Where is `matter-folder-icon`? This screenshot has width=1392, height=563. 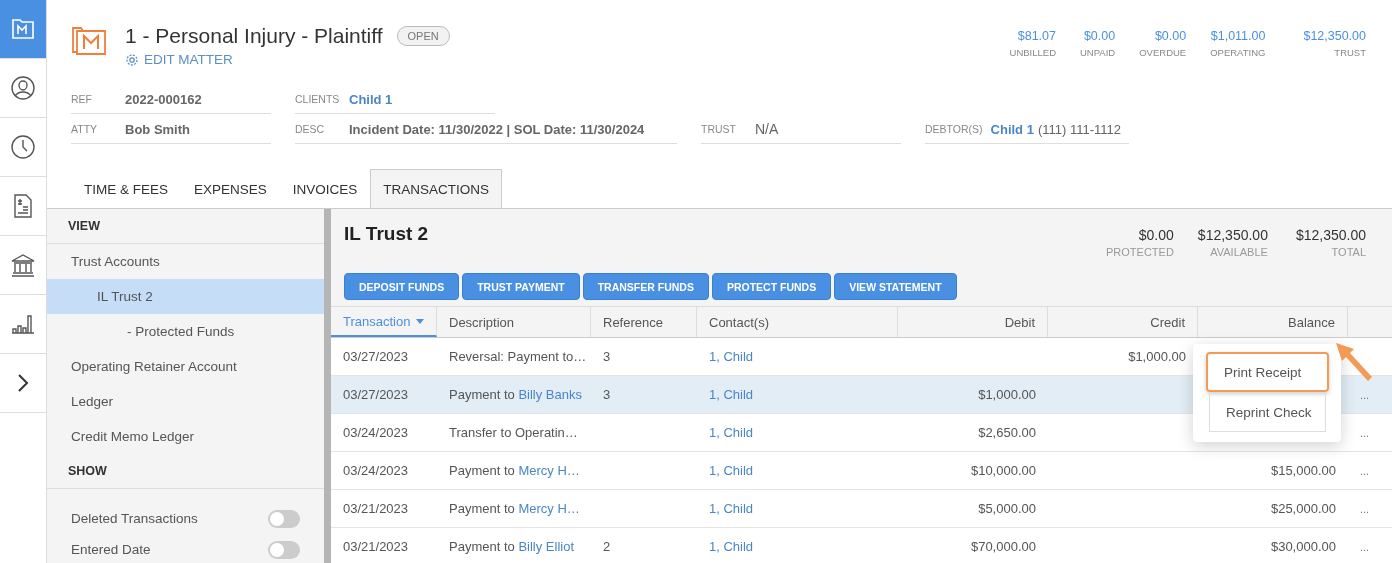 matter-folder-icon is located at coordinates (89, 40).